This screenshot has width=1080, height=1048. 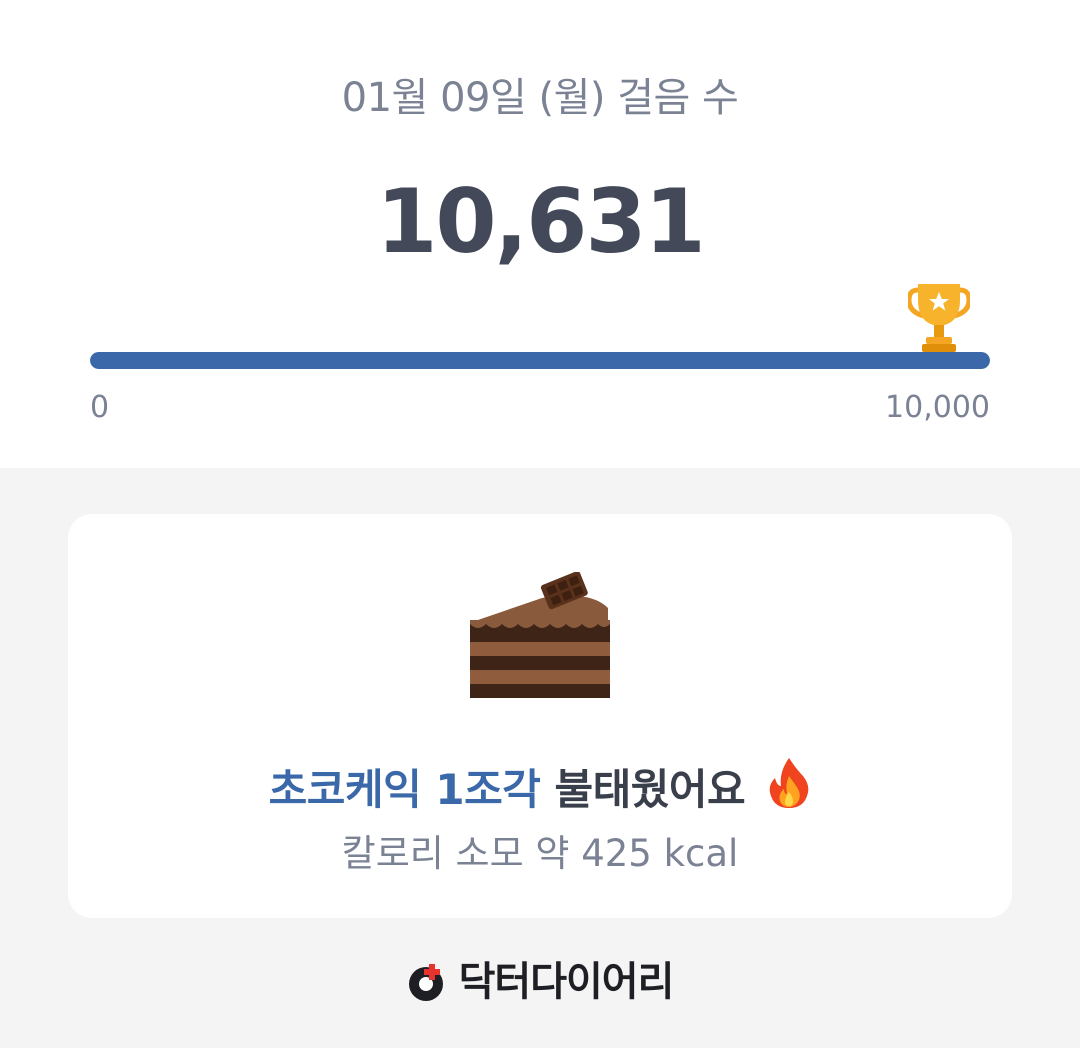 I want to click on chocolate-cake-icon, so click(x=540, y=635).